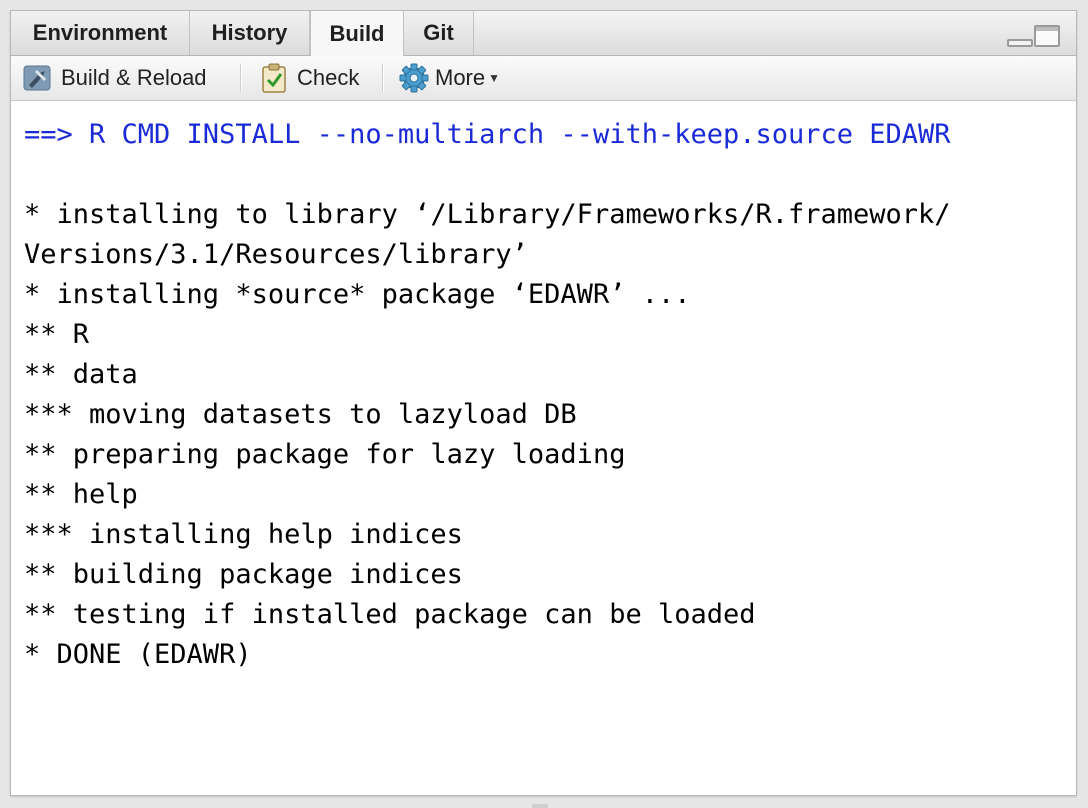 The height and width of the screenshot is (808, 1088). Describe the element at coordinates (494, 78) in the screenshot. I see `chevron-down-icon: ▼` at that location.